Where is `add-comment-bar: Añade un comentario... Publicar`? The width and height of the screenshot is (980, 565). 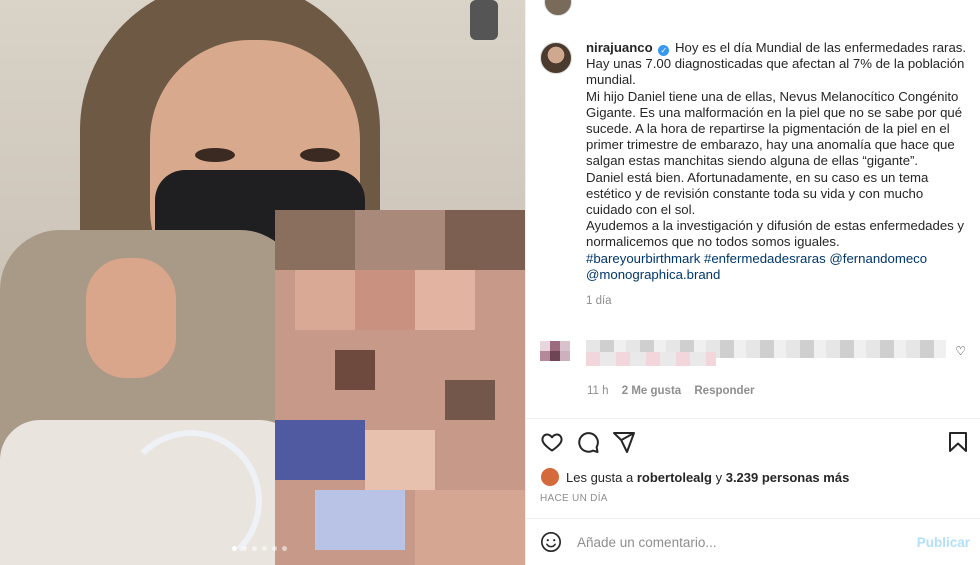 add-comment-bar: Añade un comentario... Publicar is located at coordinates (755, 543).